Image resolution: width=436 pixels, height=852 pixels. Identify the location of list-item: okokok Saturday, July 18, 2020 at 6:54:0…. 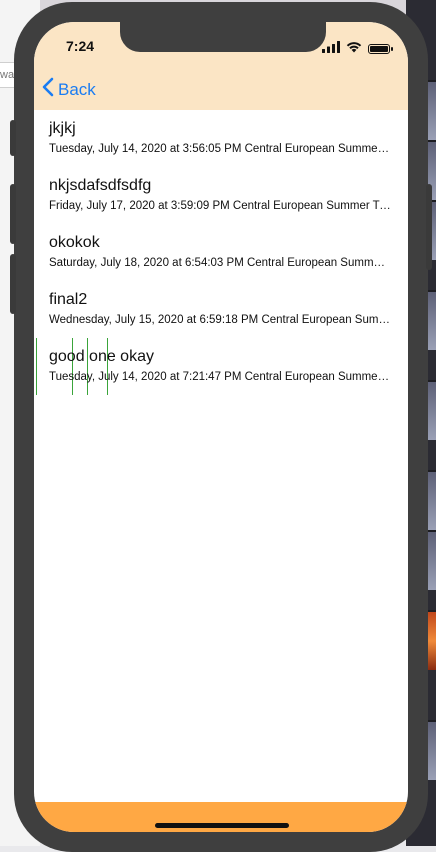
(221, 252).